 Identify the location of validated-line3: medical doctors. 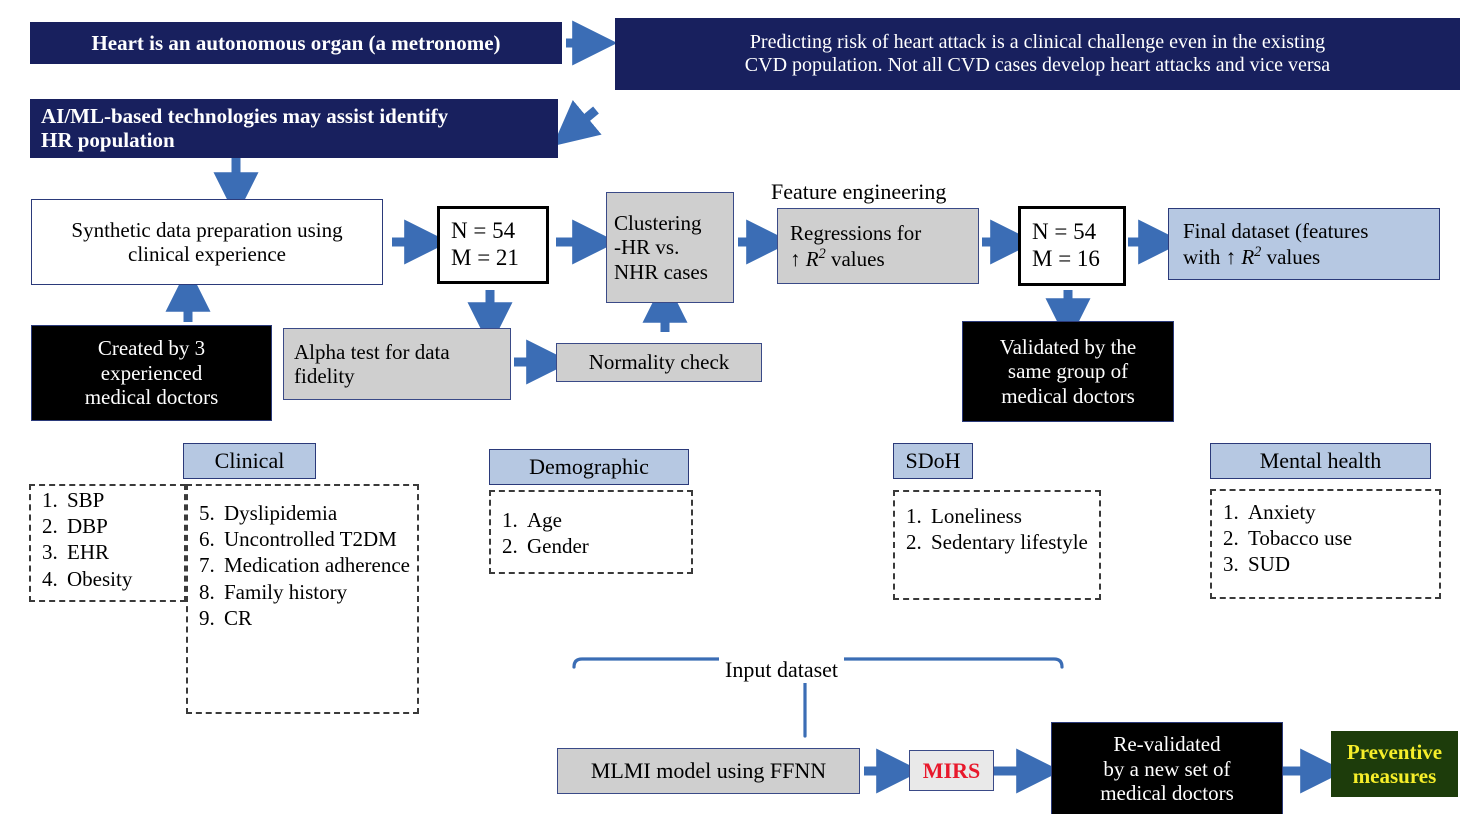
(1068, 395).